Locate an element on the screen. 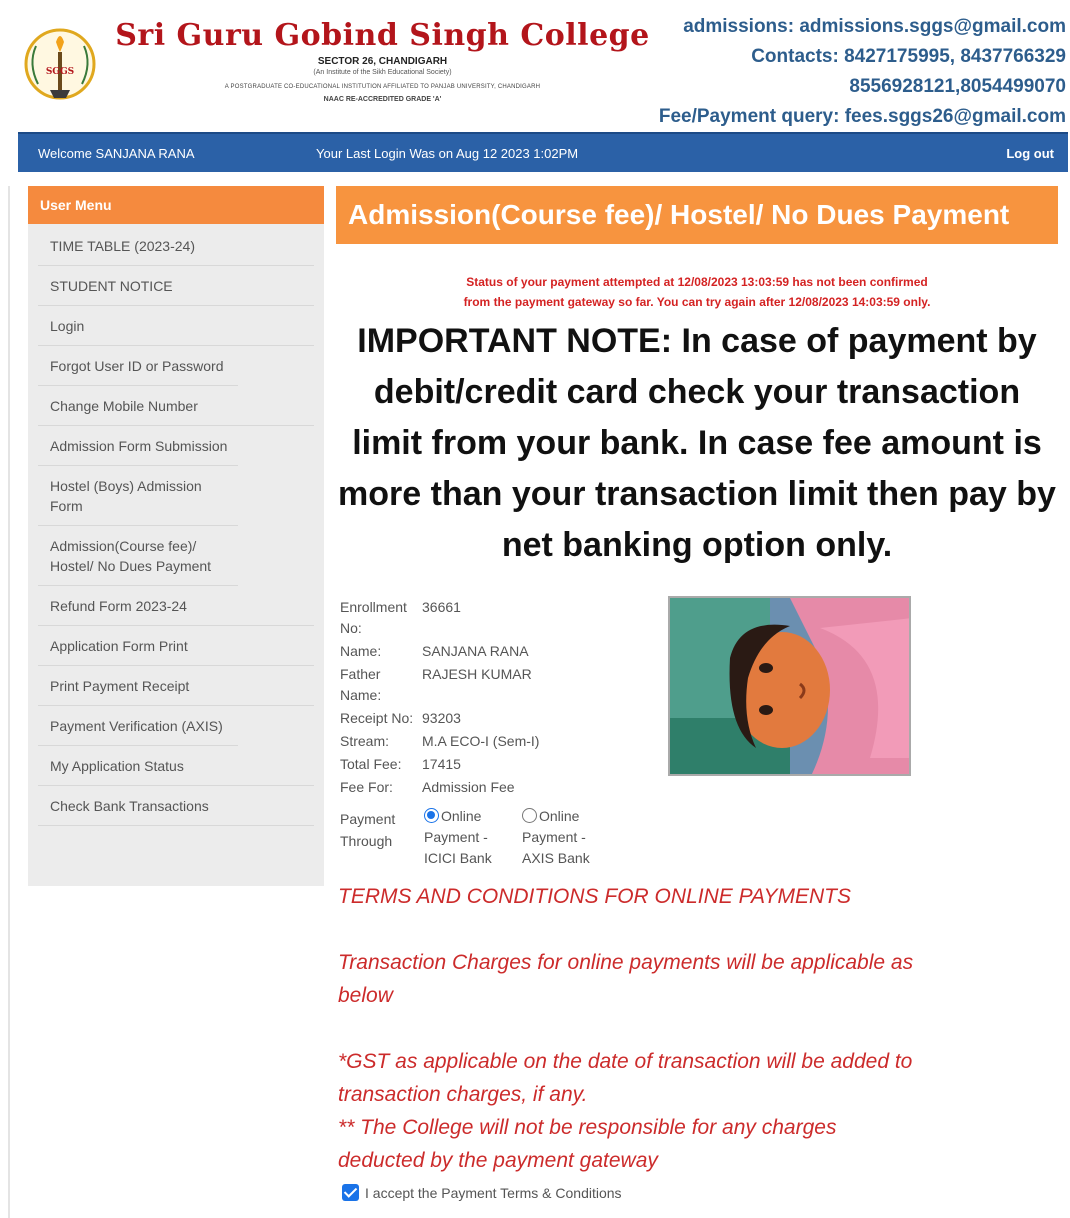 Image resolution: width=1070 pixels, height=1218 pixels. sidebar-title: User Menu is located at coordinates (176, 205).